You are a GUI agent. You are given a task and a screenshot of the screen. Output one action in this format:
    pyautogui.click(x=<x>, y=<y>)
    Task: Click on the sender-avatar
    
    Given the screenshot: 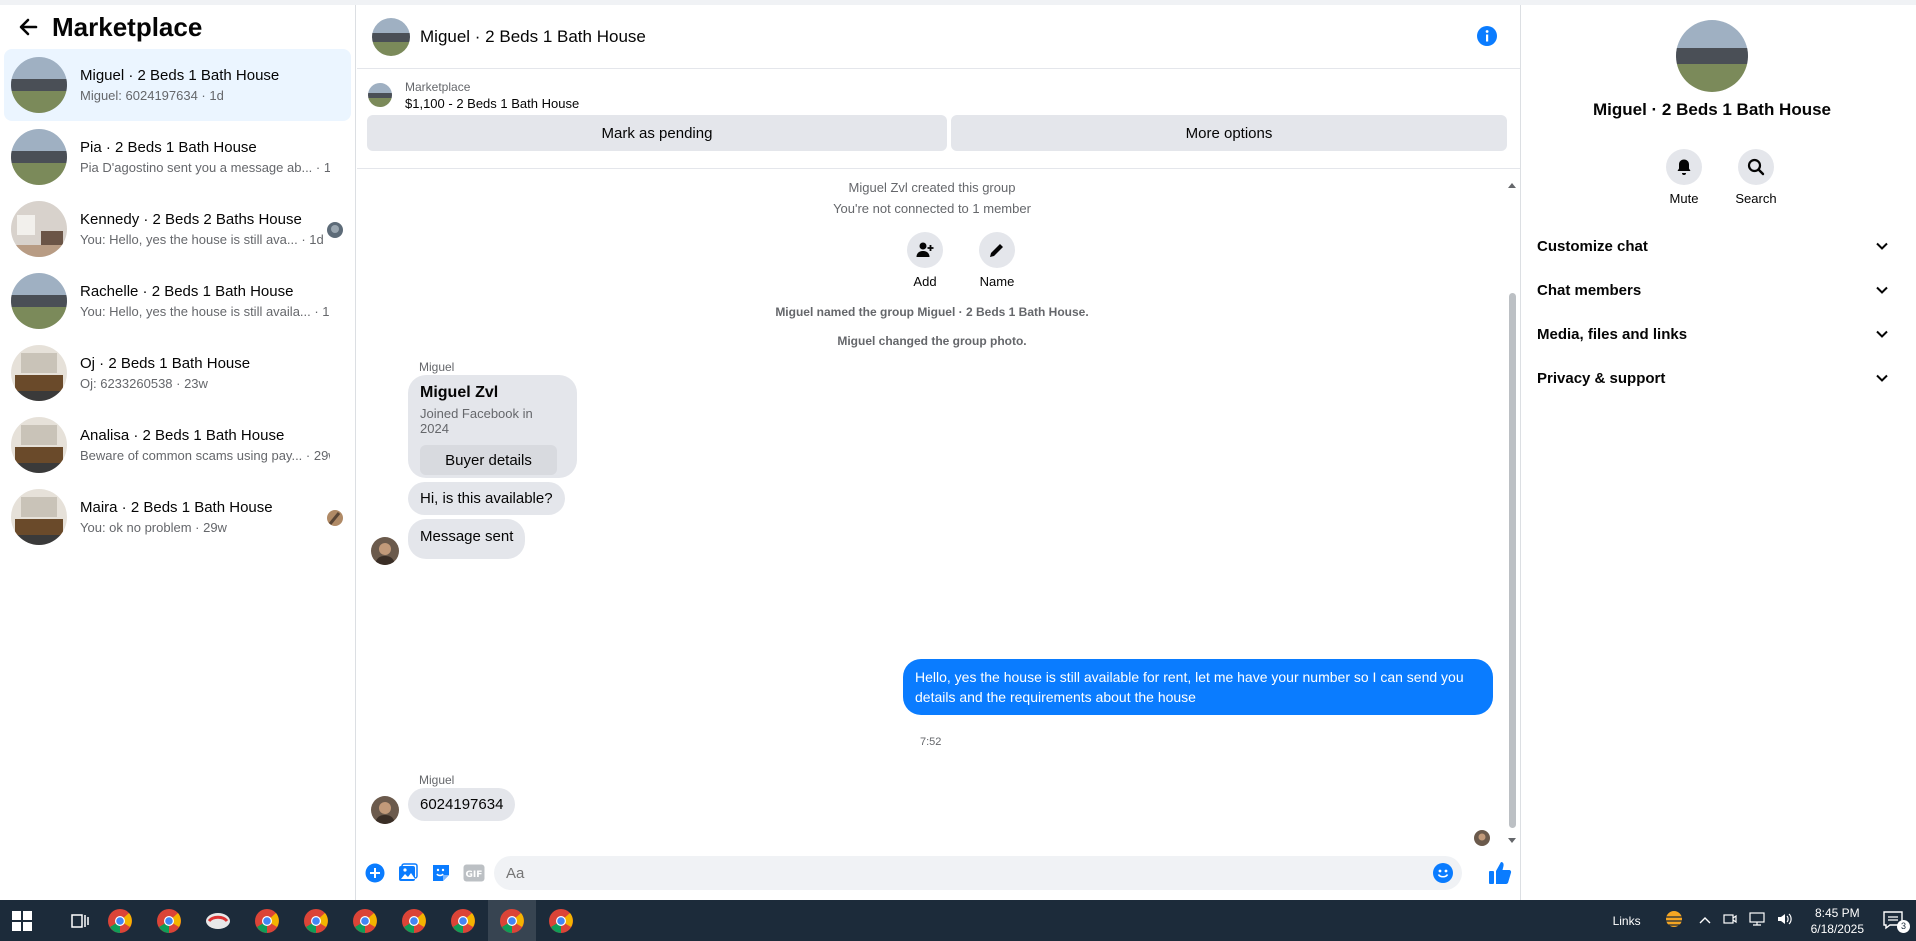 What is the action you would take?
    pyautogui.click(x=385, y=551)
    